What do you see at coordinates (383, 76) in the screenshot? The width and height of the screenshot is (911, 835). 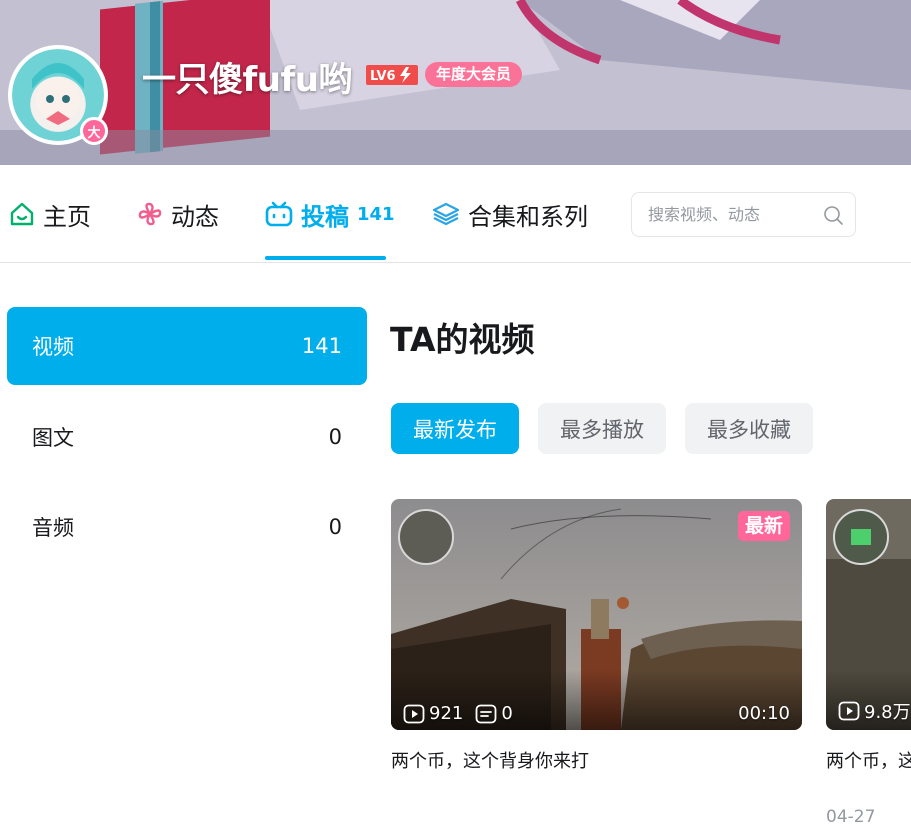 I see `level-label: LV6` at bounding box center [383, 76].